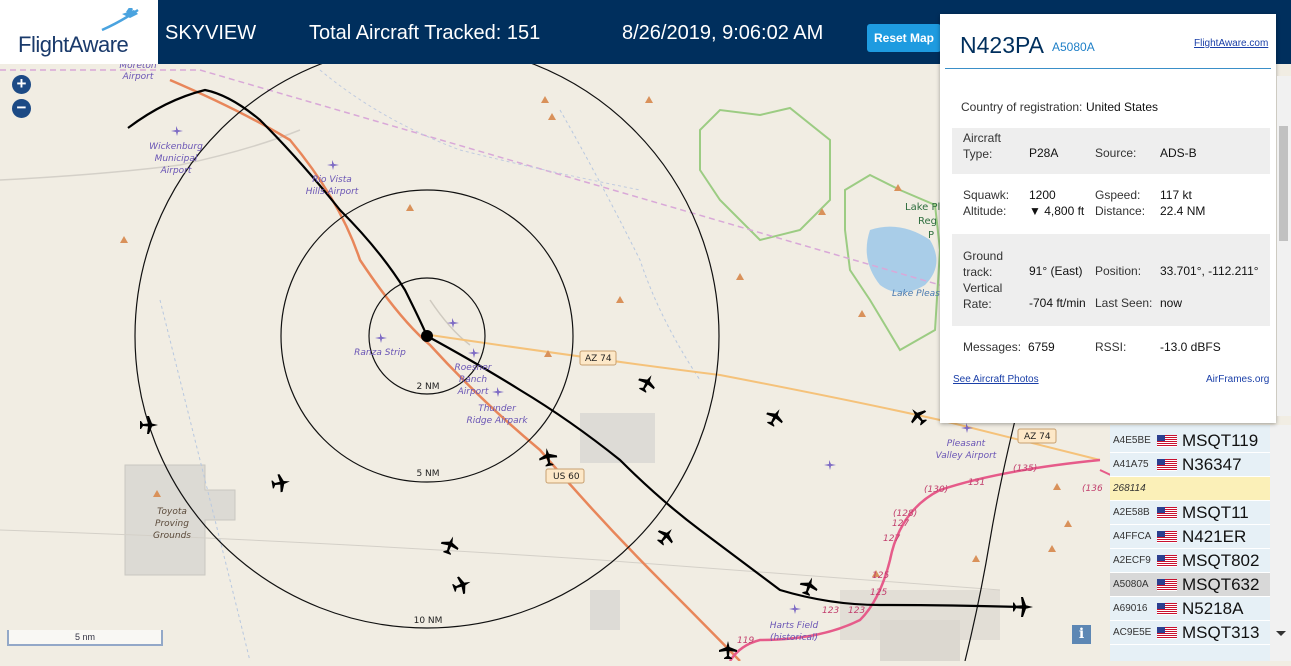 The width and height of the screenshot is (1291, 666). What do you see at coordinates (1190, 609) in the screenshot?
I see `aircraft-list-row: A69016 N5218A` at bounding box center [1190, 609].